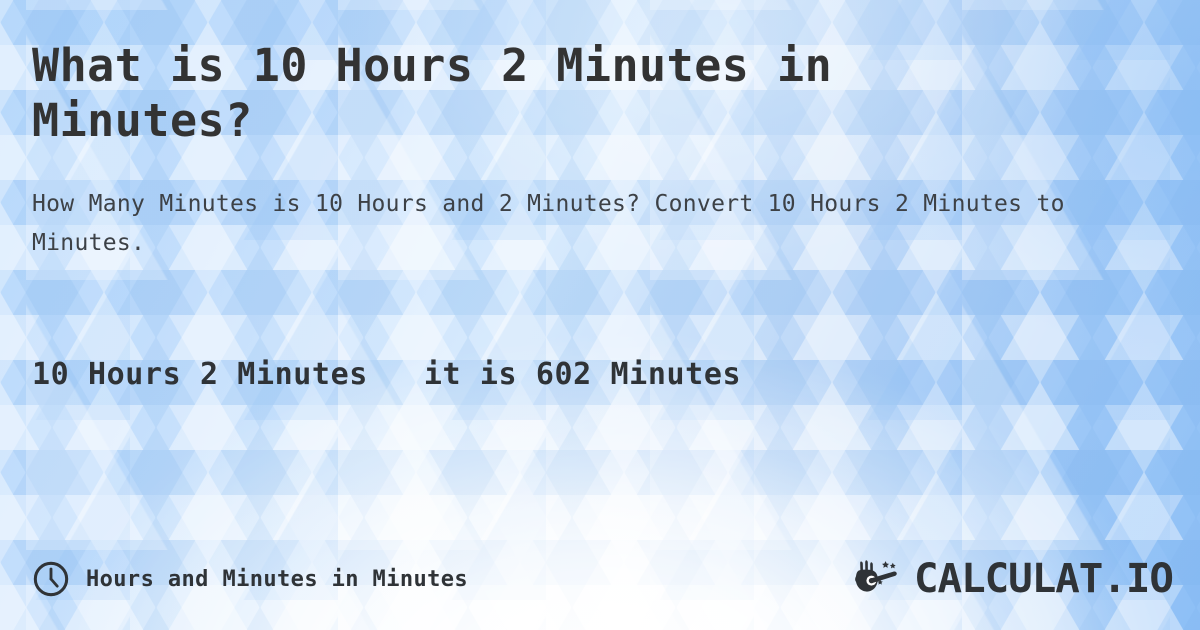 Image resolution: width=1200 pixels, height=630 pixels. Describe the element at coordinates (51, 579) in the screenshot. I see `clock-icon` at that location.